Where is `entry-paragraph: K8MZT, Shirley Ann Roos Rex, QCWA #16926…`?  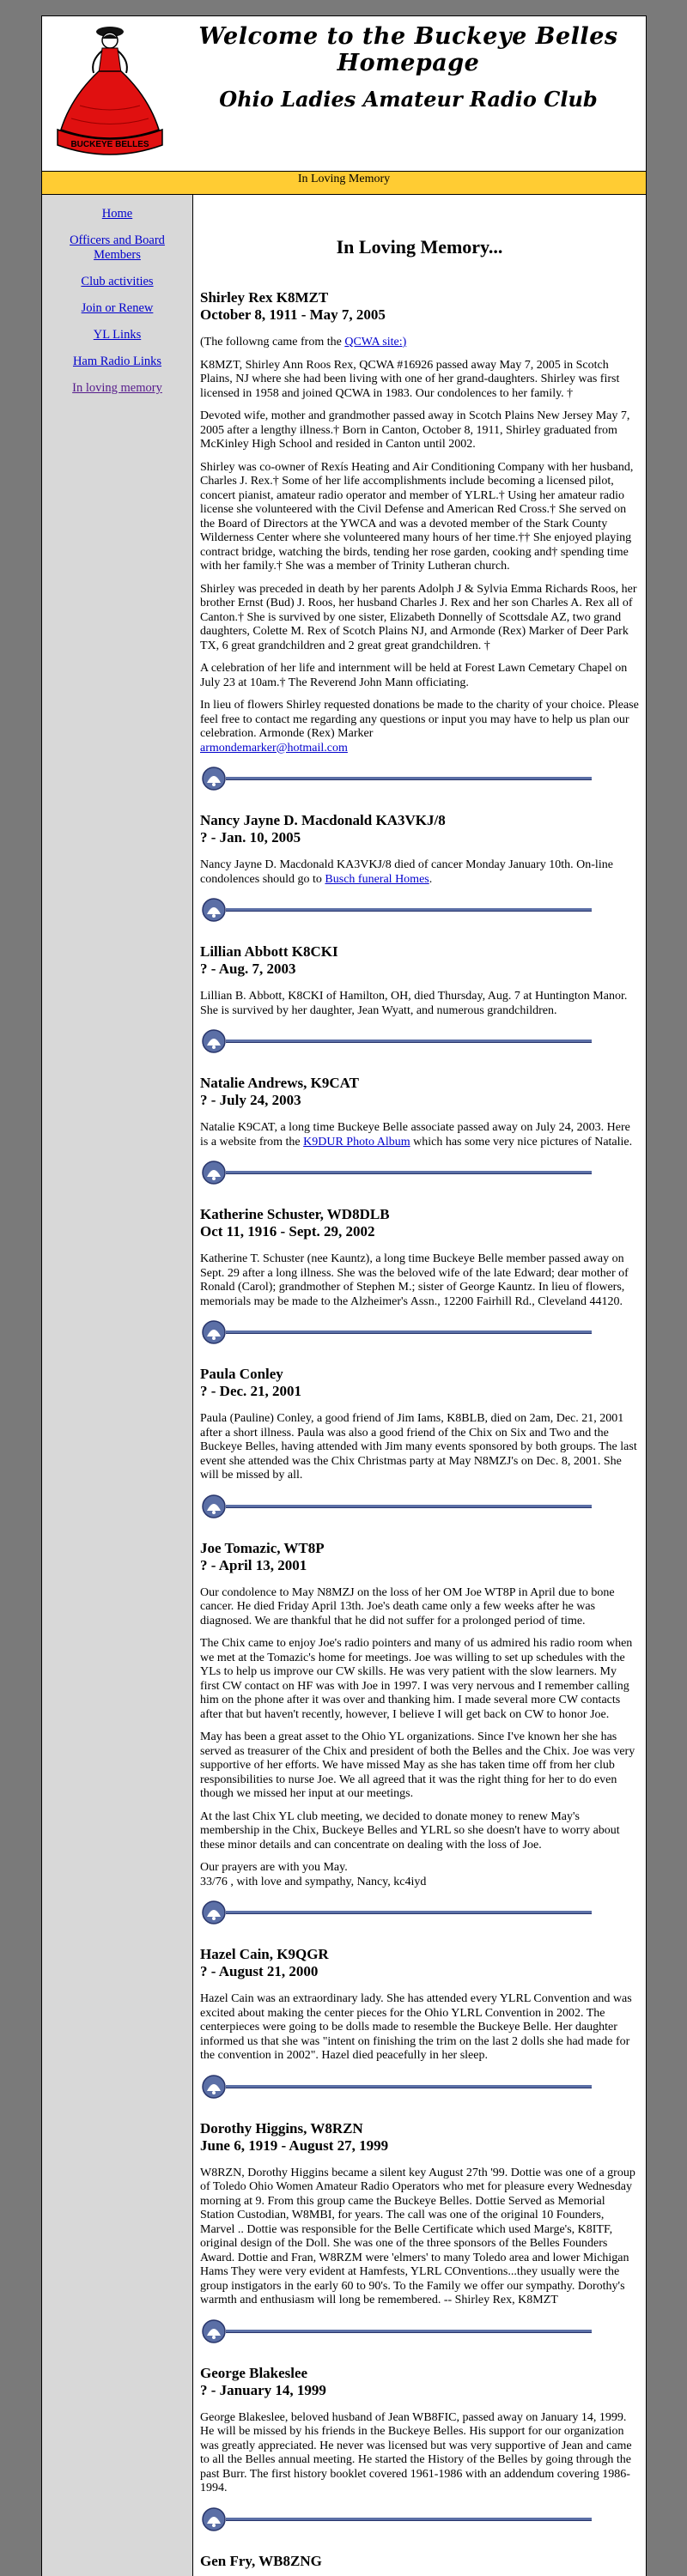 entry-paragraph: K8MZT, Shirley Ann Roos Rex, QCWA #16926… is located at coordinates (419, 380).